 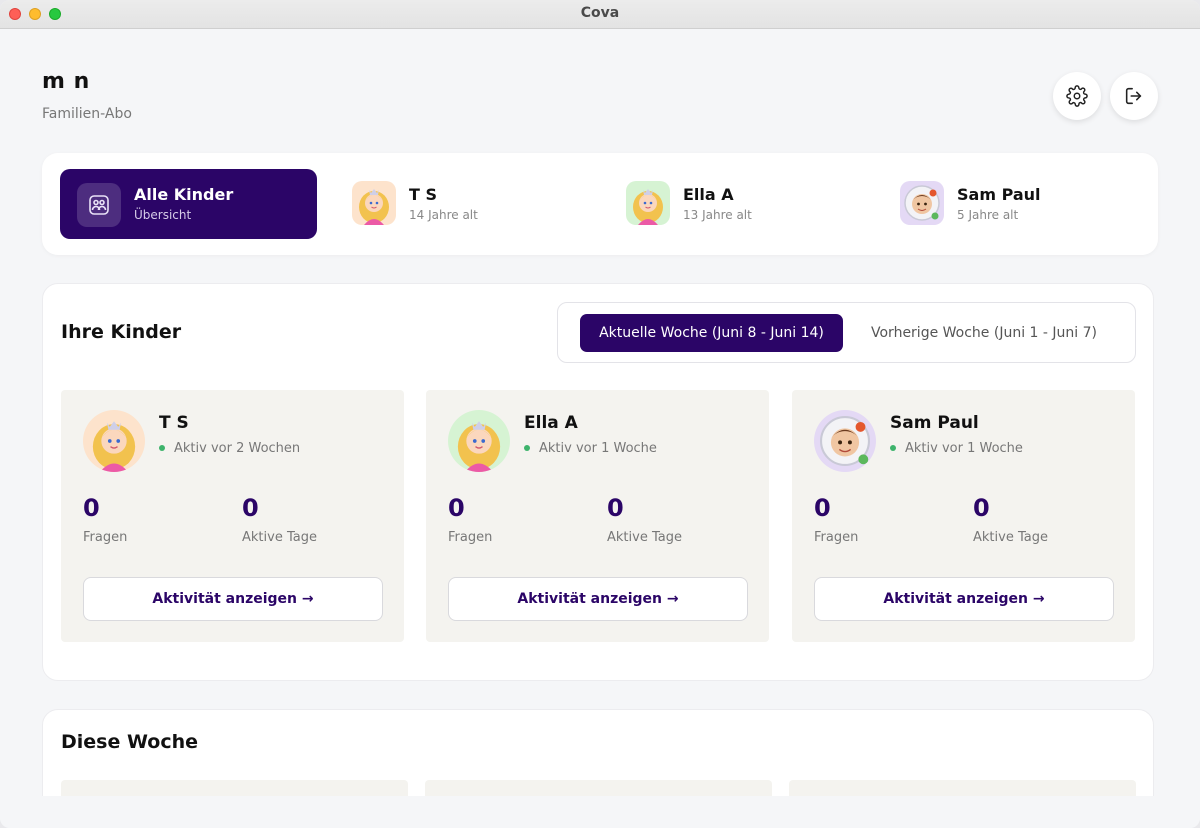 I want to click on window-title: Cova, so click(x=600, y=13).